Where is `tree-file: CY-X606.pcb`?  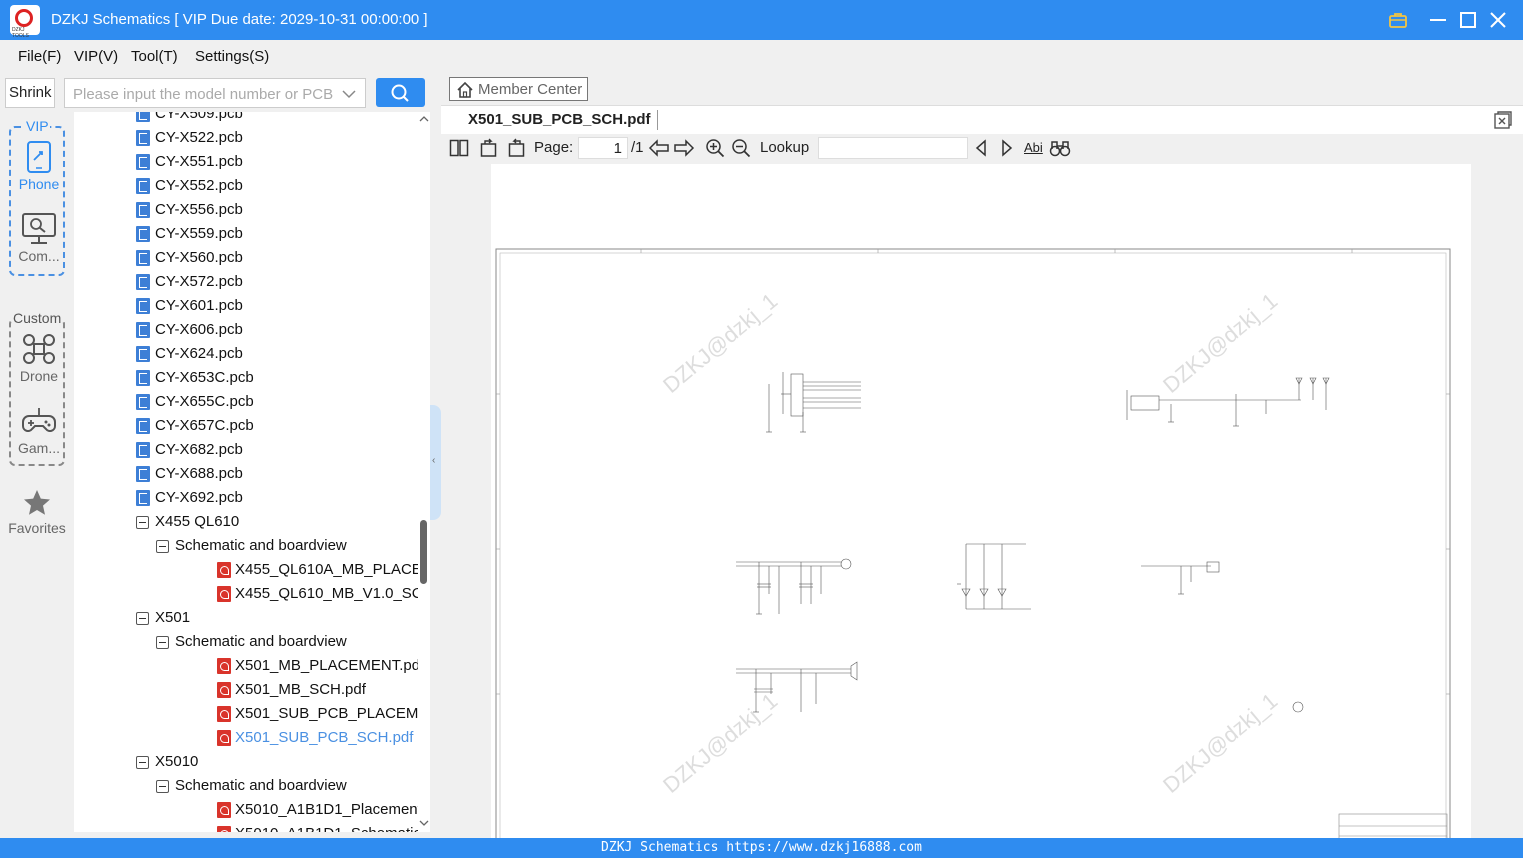
tree-file: CY-X606.pcb is located at coordinates (246, 330).